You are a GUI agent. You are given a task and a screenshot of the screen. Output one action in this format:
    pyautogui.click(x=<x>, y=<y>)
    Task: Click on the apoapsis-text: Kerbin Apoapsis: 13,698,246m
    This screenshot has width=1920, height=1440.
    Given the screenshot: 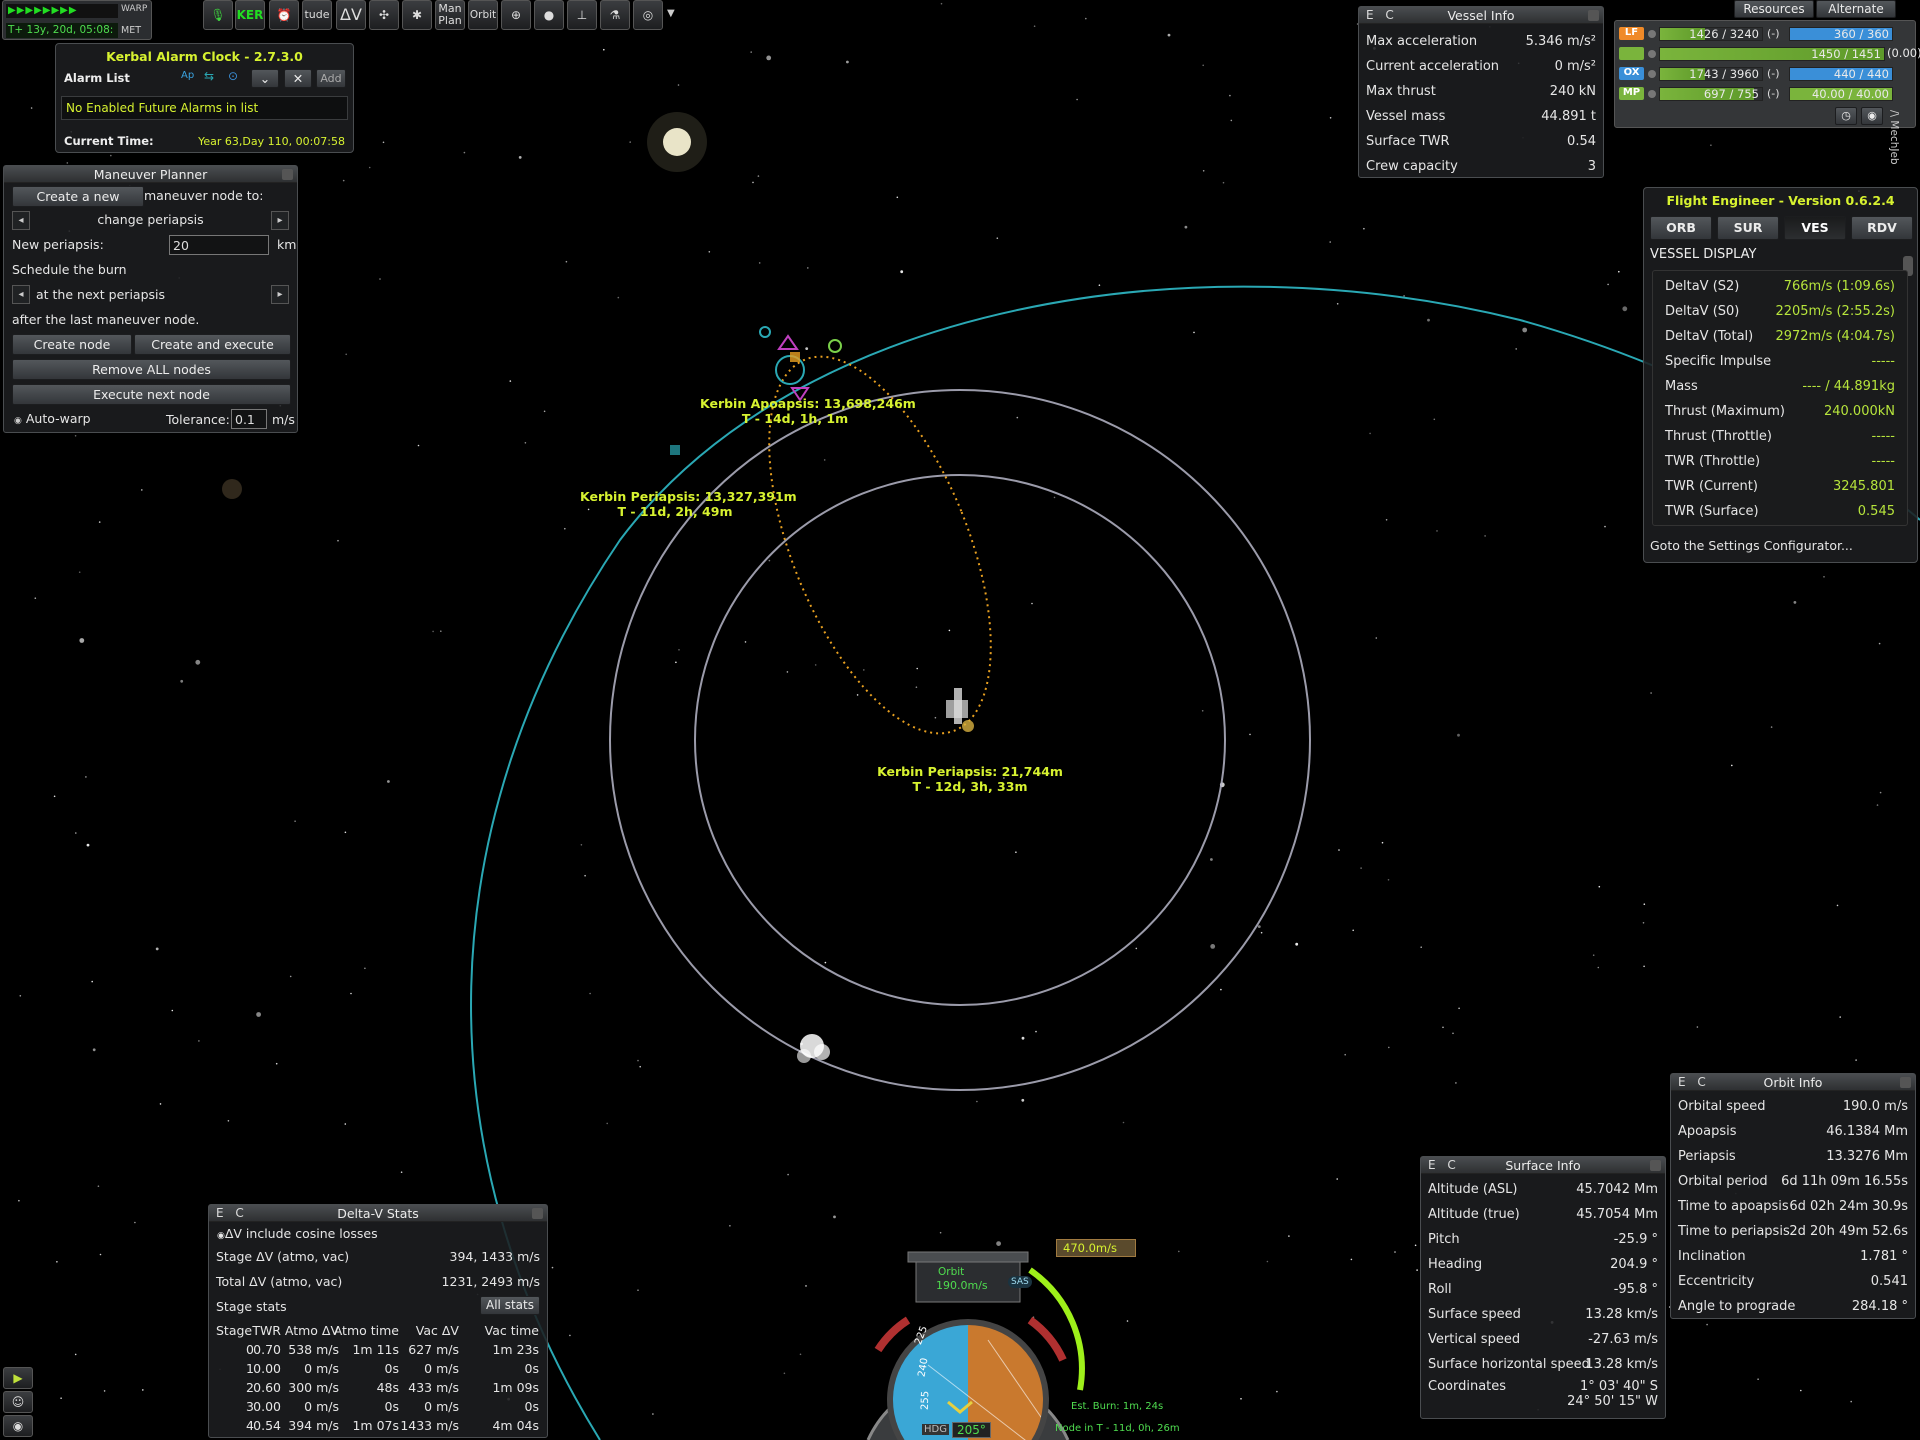 What is the action you would take?
    pyautogui.click(x=808, y=403)
    